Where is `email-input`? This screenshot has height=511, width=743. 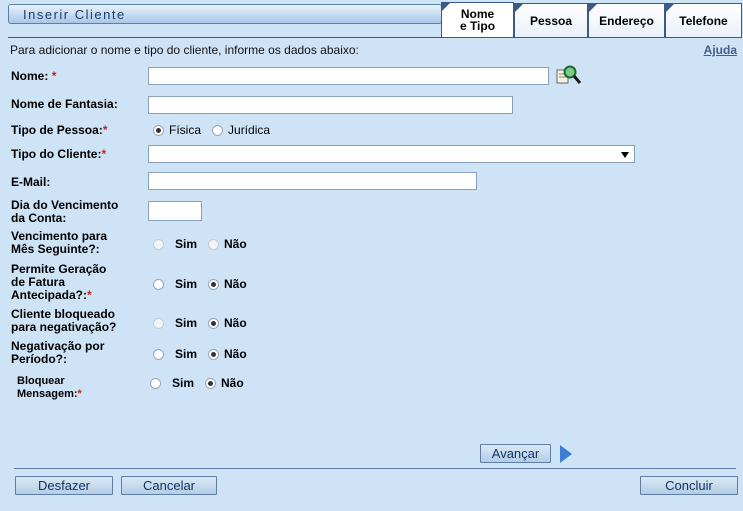
email-input is located at coordinates (312, 181).